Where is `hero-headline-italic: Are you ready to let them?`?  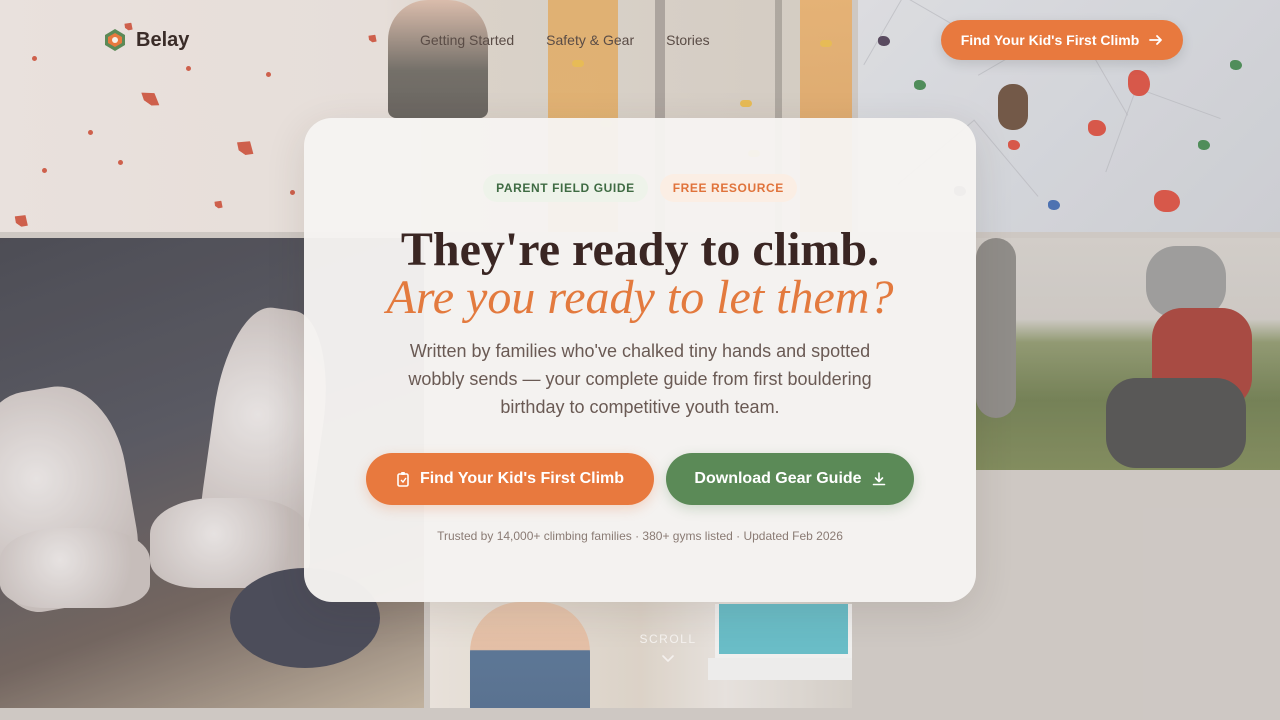
hero-headline-italic: Are you ready to let them? is located at coordinates (640, 297).